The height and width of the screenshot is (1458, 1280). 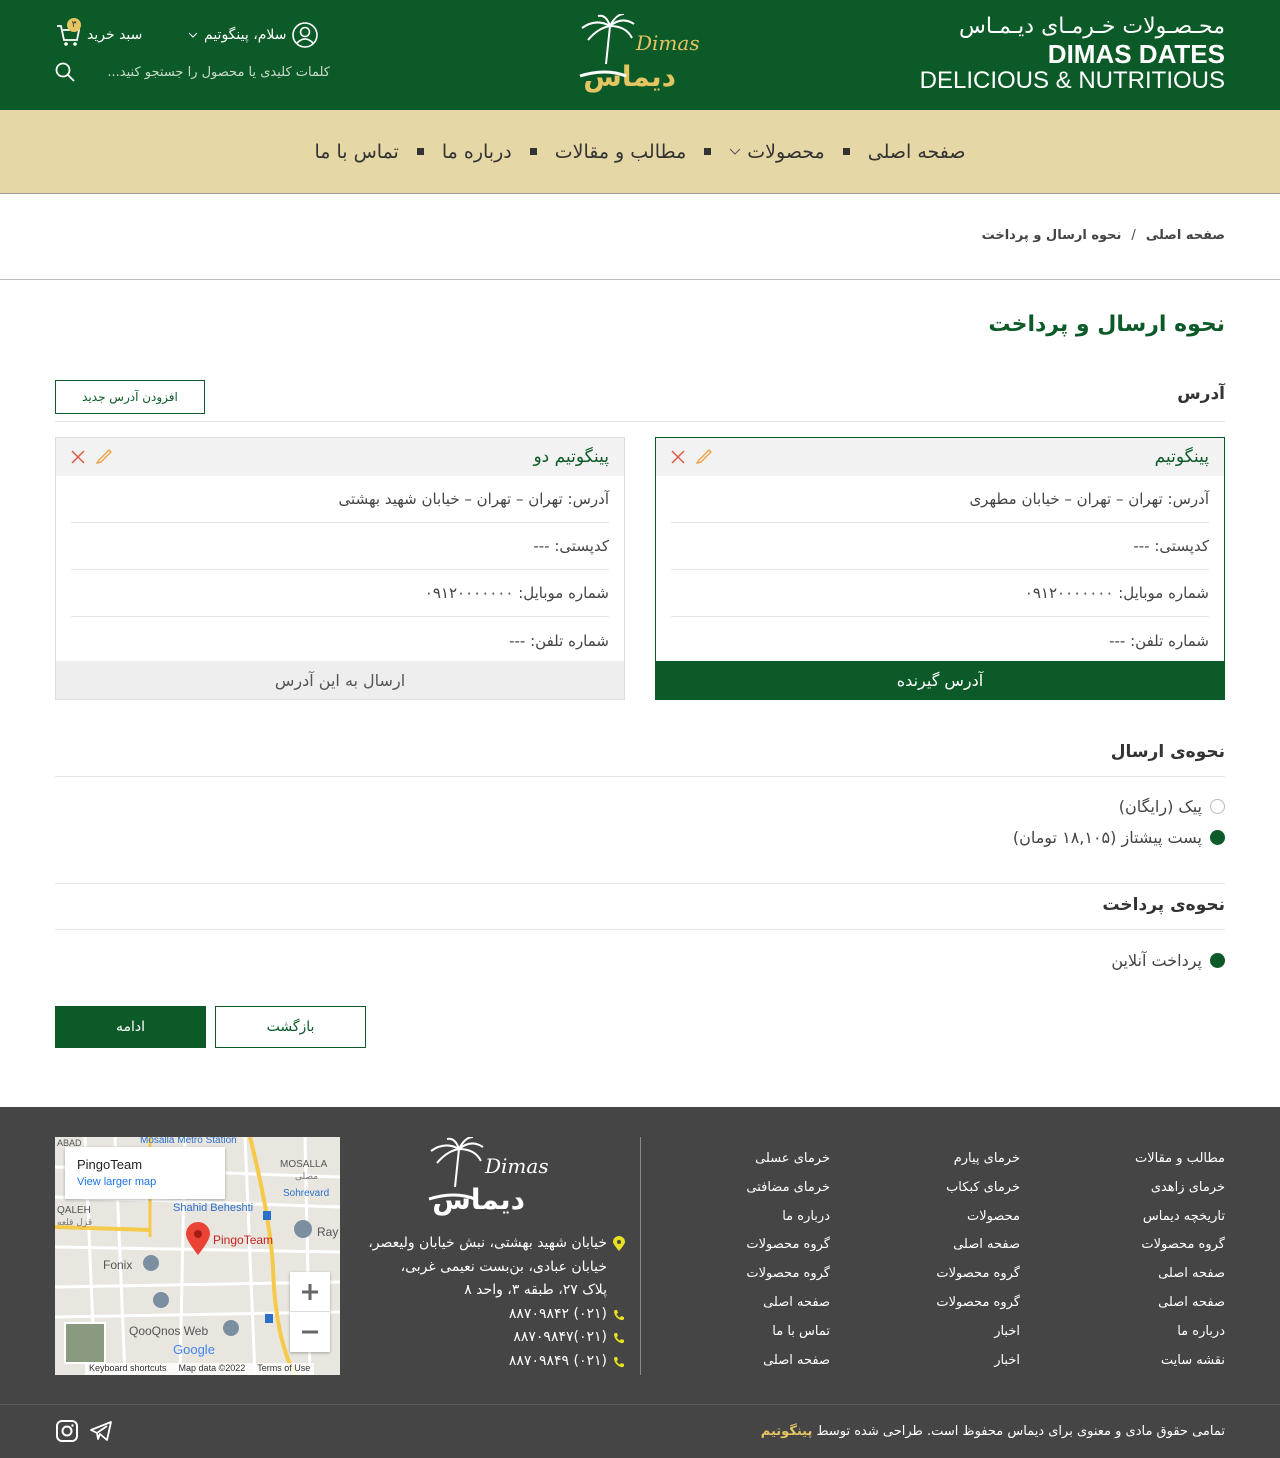 I want to click on map-label: Ray, so click(x=327, y=1232).